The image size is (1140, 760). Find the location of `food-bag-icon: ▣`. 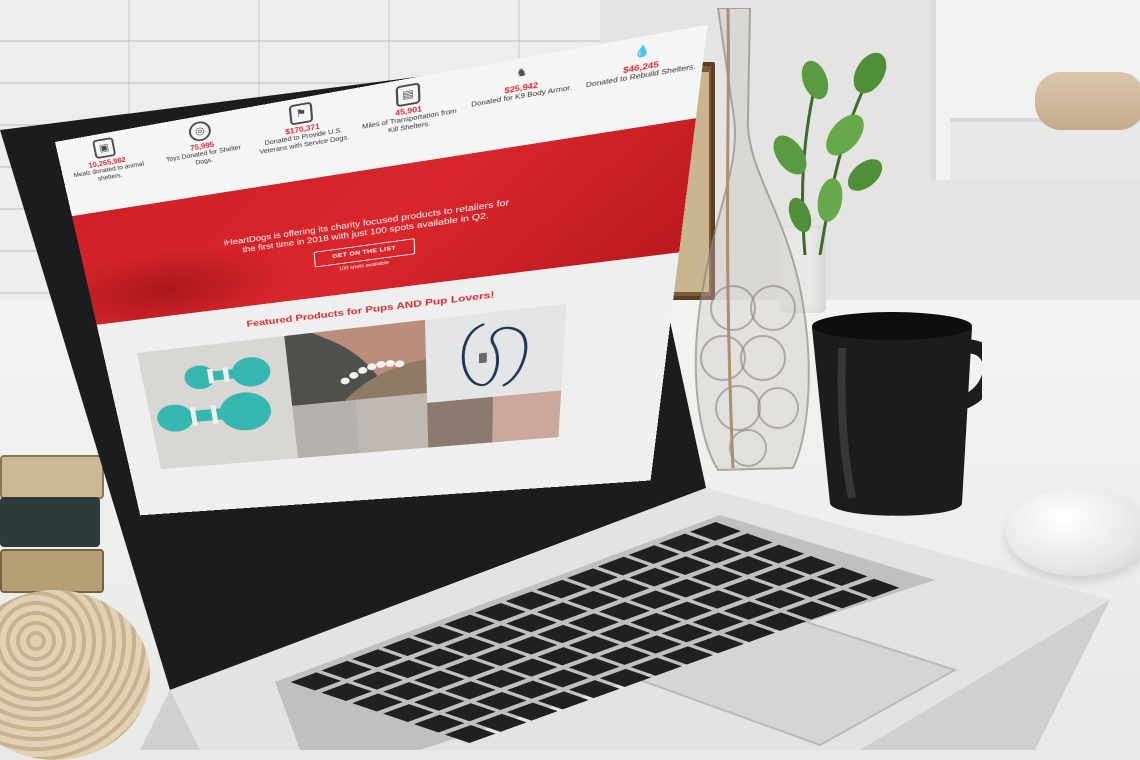

food-bag-icon: ▣ is located at coordinates (104, 148).